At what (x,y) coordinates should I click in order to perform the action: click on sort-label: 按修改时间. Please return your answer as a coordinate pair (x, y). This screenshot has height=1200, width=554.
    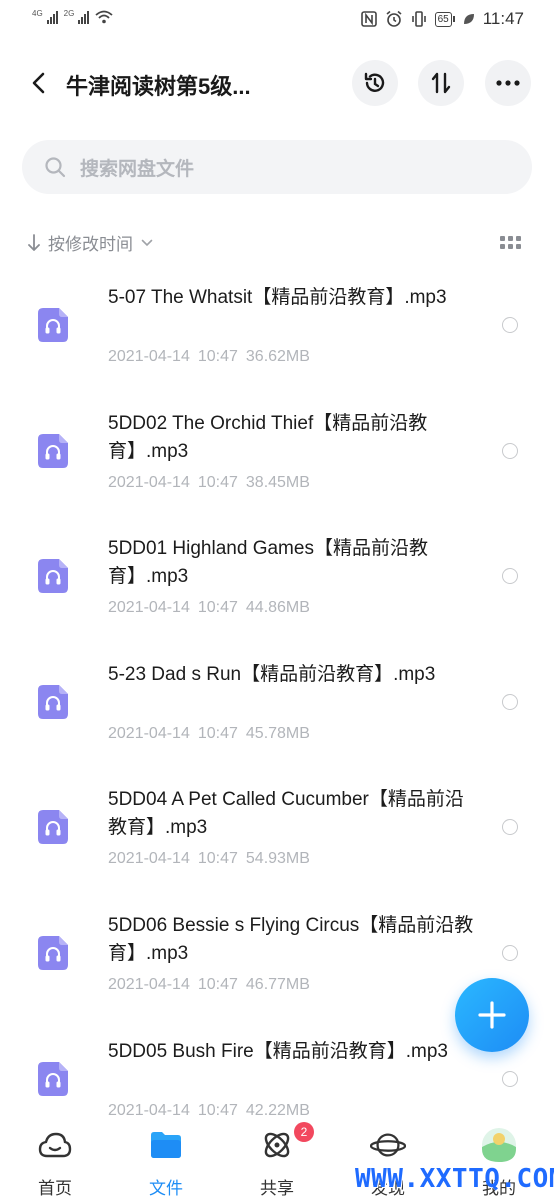
    Looking at the image, I should click on (90, 244).